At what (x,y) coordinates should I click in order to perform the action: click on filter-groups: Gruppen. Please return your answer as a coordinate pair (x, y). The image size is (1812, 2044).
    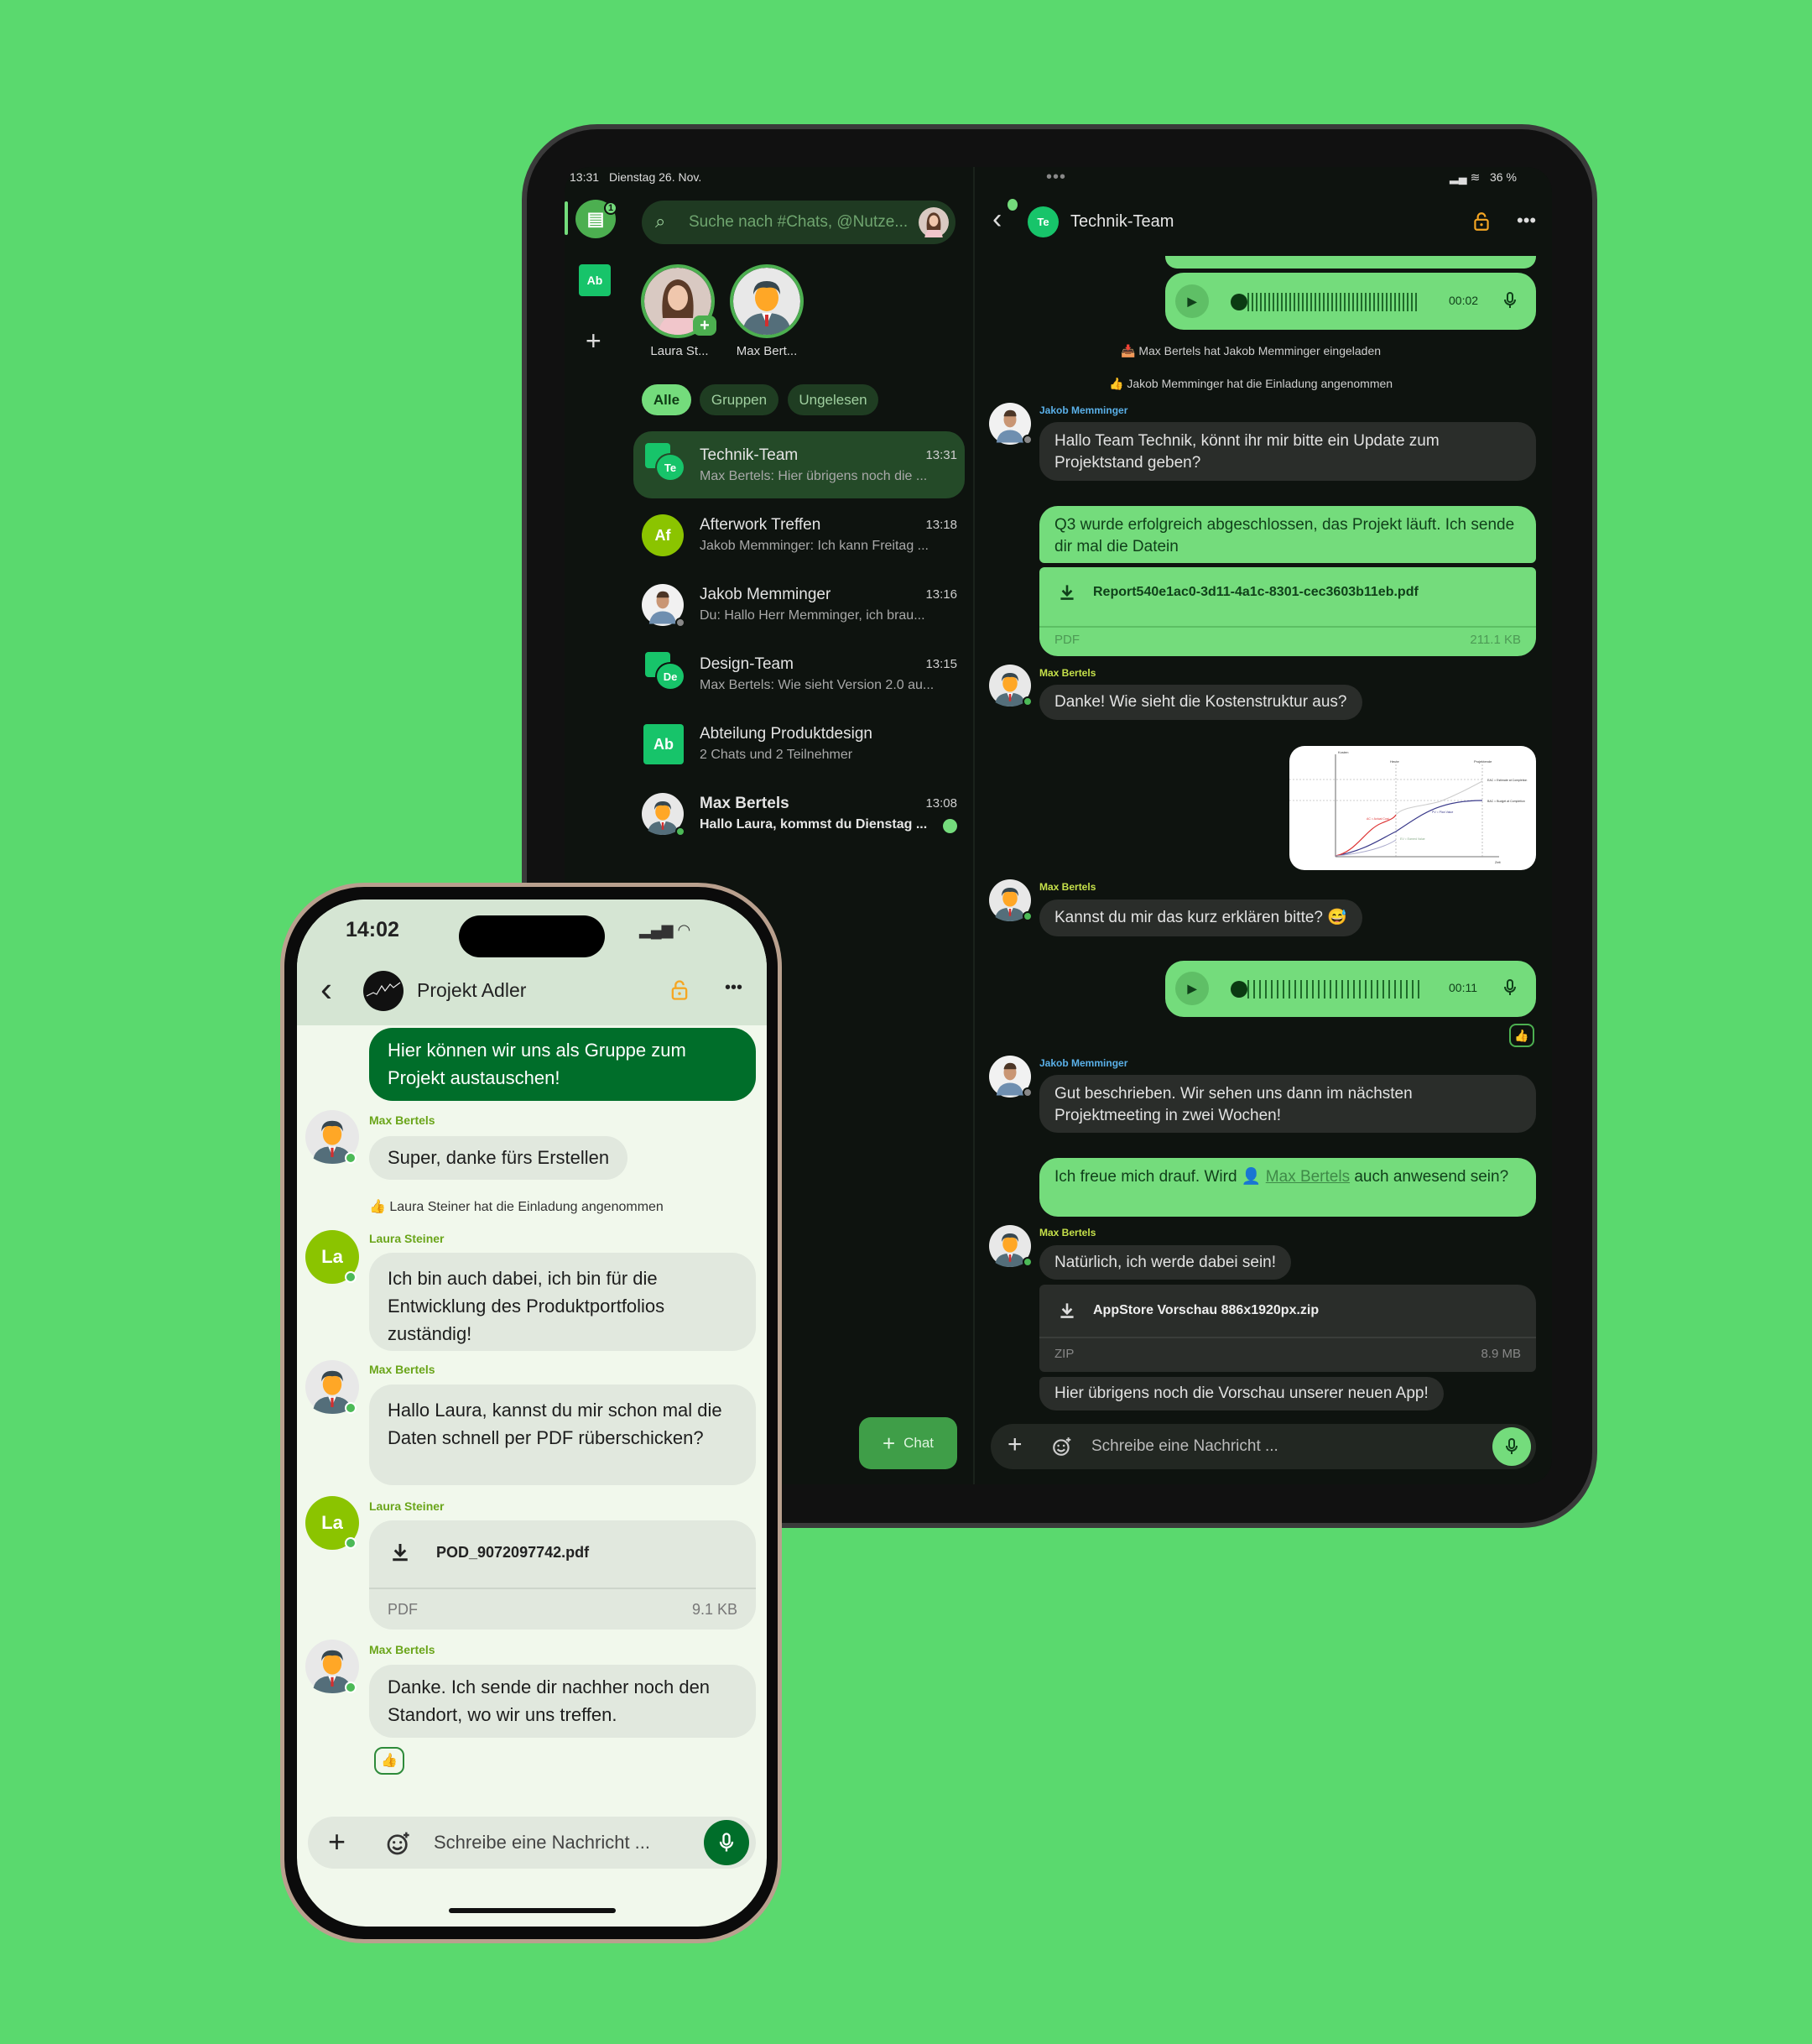
    Looking at the image, I should click on (739, 400).